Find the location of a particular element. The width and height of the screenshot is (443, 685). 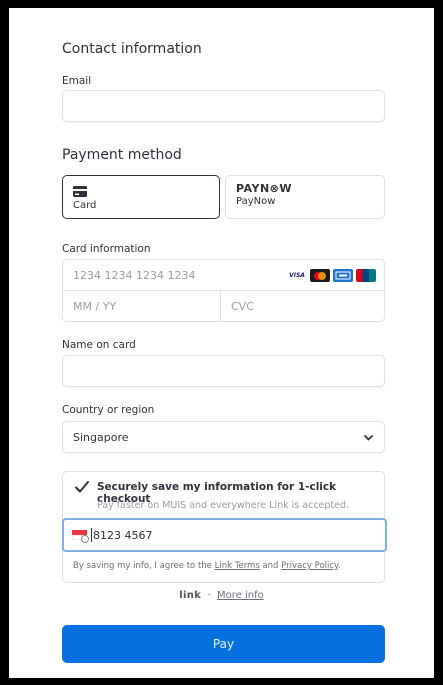

cvc-placeholder: CVC is located at coordinates (242, 306).